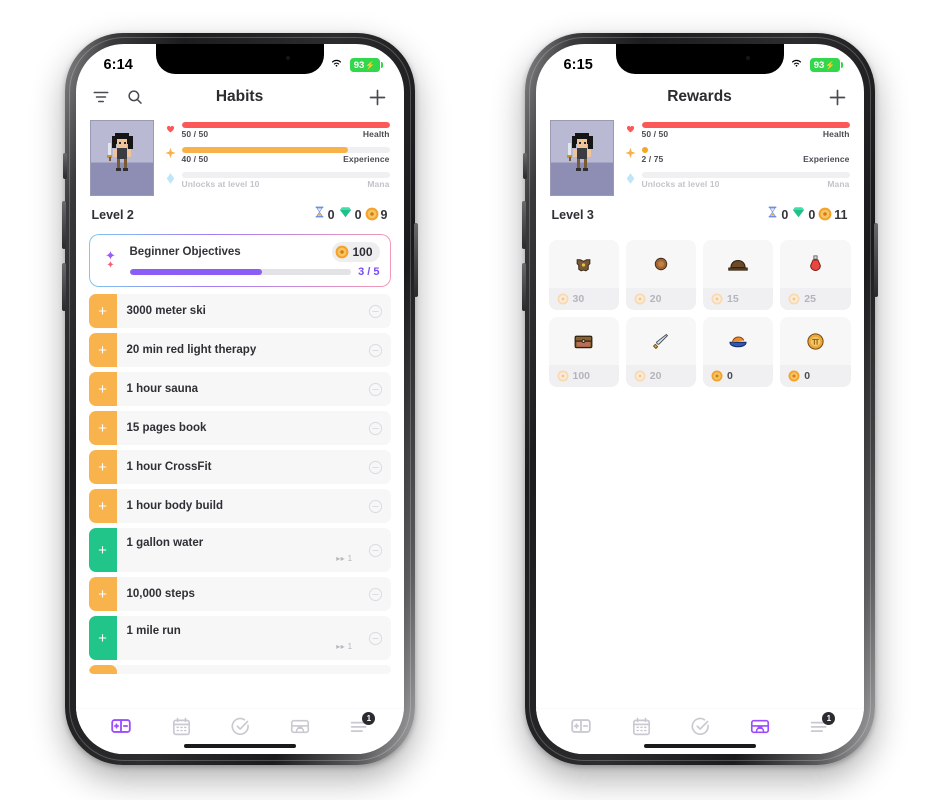  Describe the element at coordinates (630, 155) in the screenshot. I see `sparkle-icon` at that location.